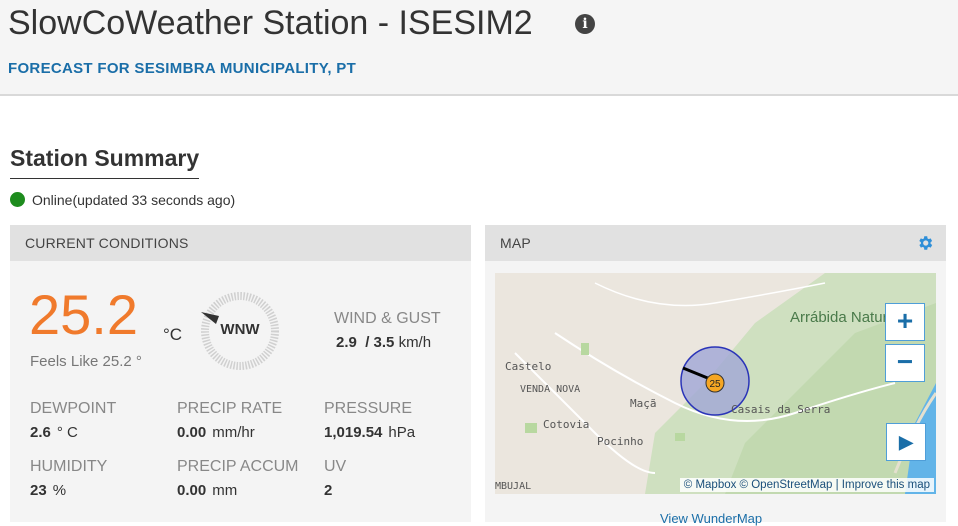 The height and width of the screenshot is (526, 958). I want to click on uv-label: UV, so click(335, 466).